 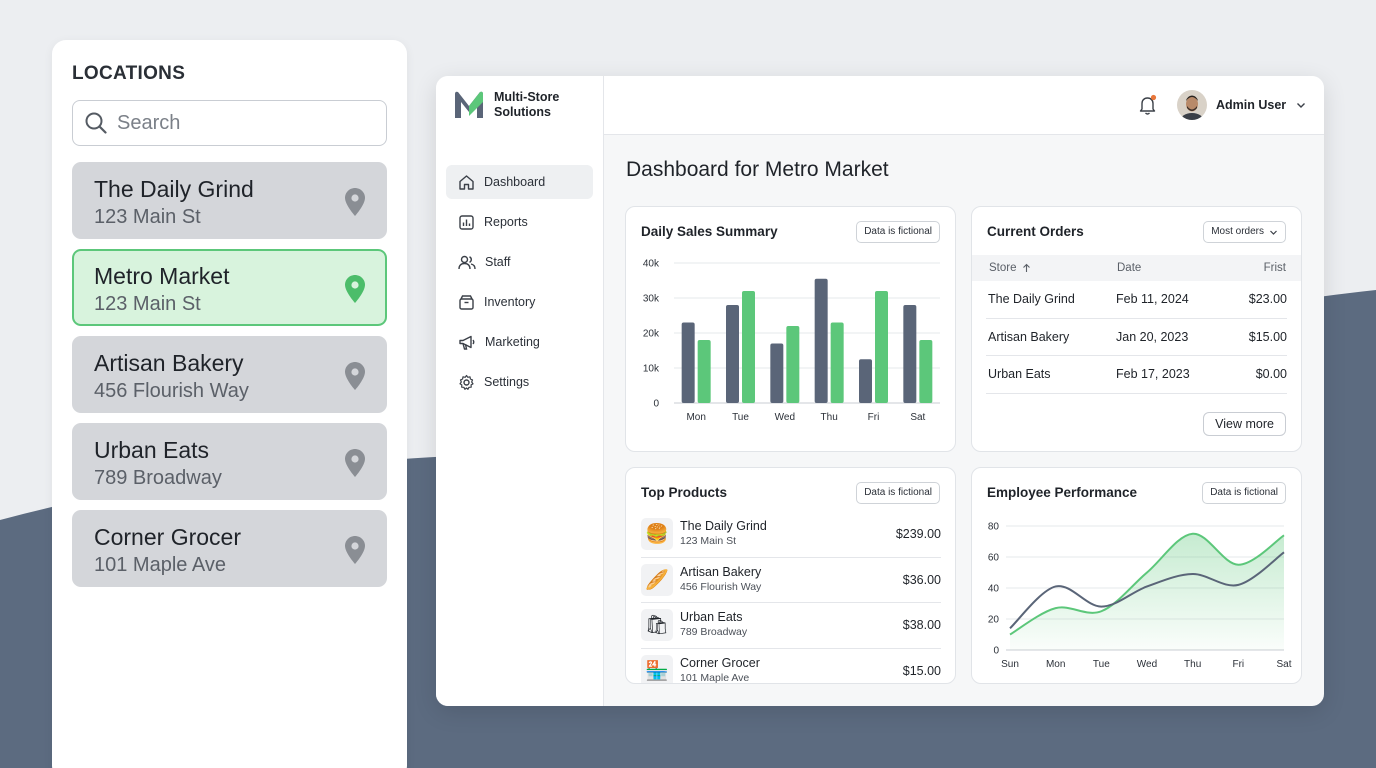 I want to click on user-name: Admin User, so click(x=1251, y=105).